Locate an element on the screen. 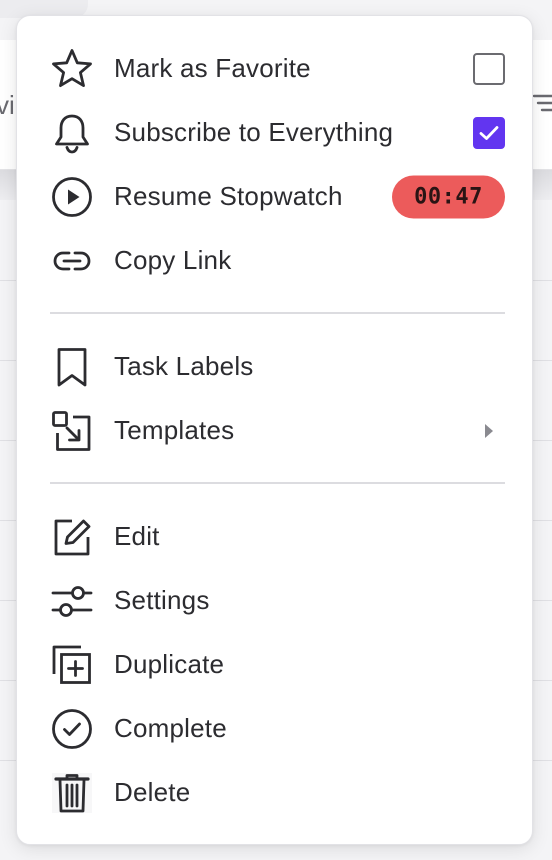  menu-item-label: Duplicate is located at coordinates (169, 663).